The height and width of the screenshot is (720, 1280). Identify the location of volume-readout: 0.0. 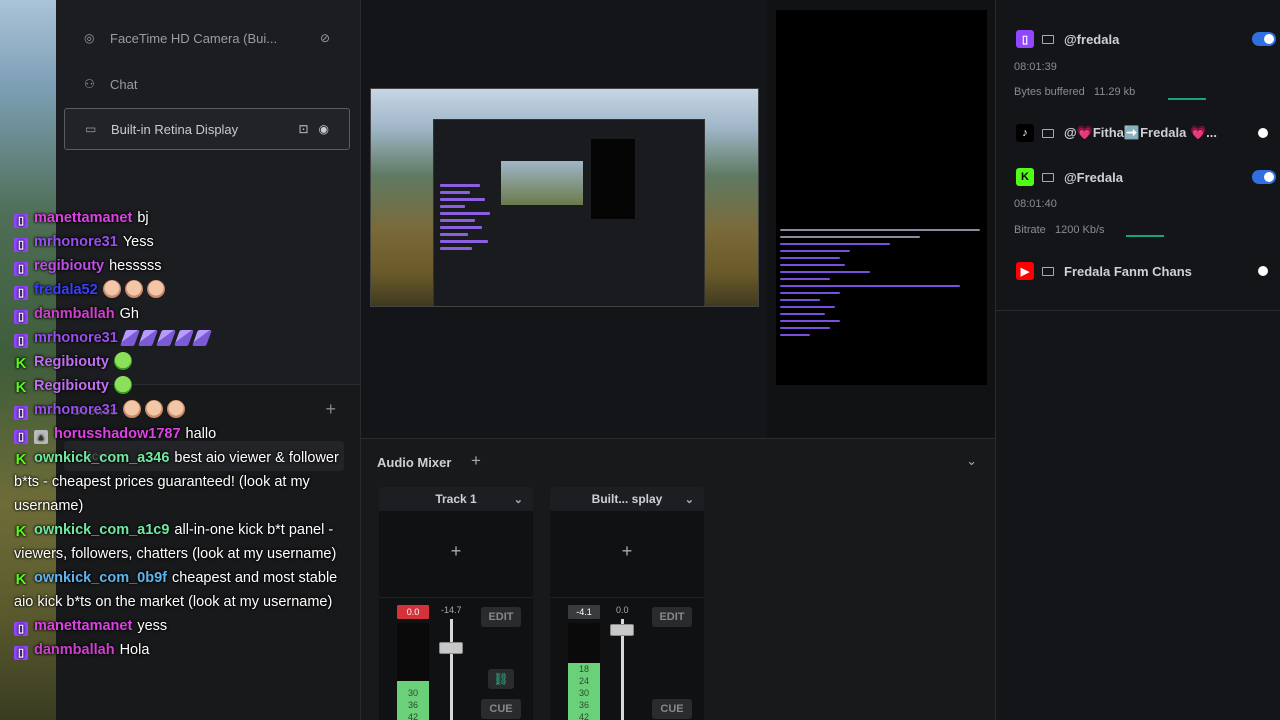
(622, 610).